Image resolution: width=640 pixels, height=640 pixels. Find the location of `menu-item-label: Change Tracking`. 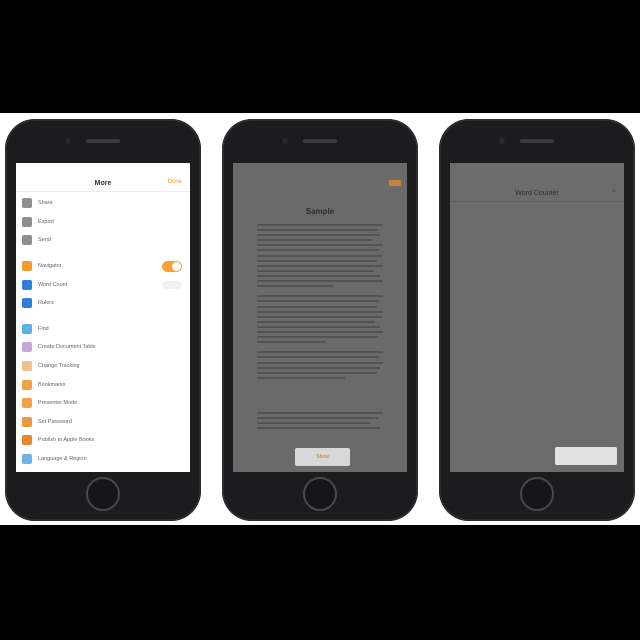

menu-item-label: Change Tracking is located at coordinates (59, 366).